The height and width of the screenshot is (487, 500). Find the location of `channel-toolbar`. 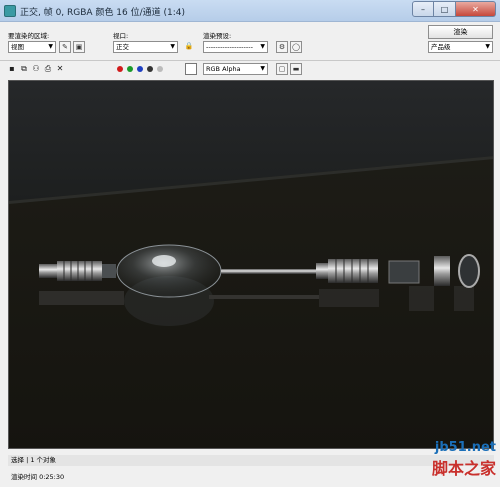

channel-toolbar is located at coordinates (140, 69).